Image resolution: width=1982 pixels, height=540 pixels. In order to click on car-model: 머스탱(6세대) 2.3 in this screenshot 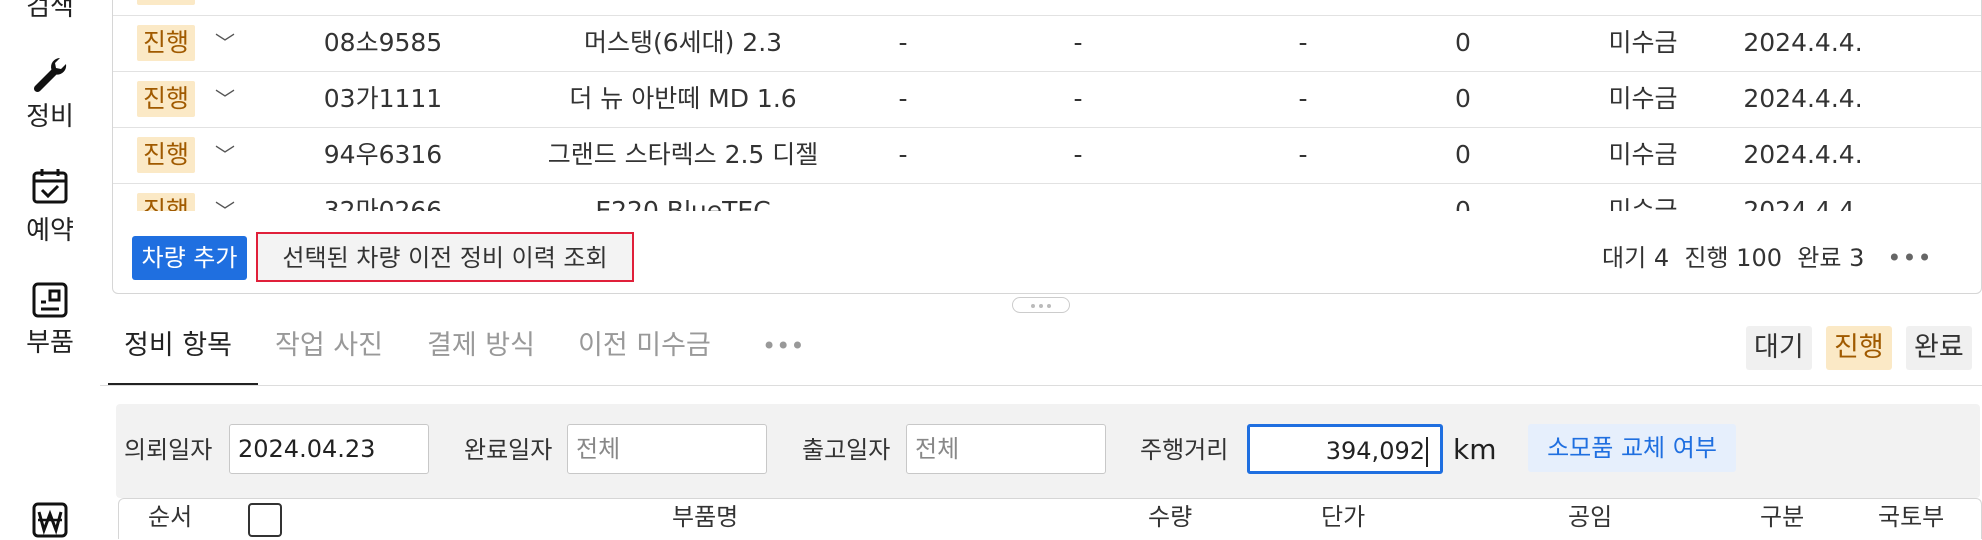, I will do `click(683, 42)`.